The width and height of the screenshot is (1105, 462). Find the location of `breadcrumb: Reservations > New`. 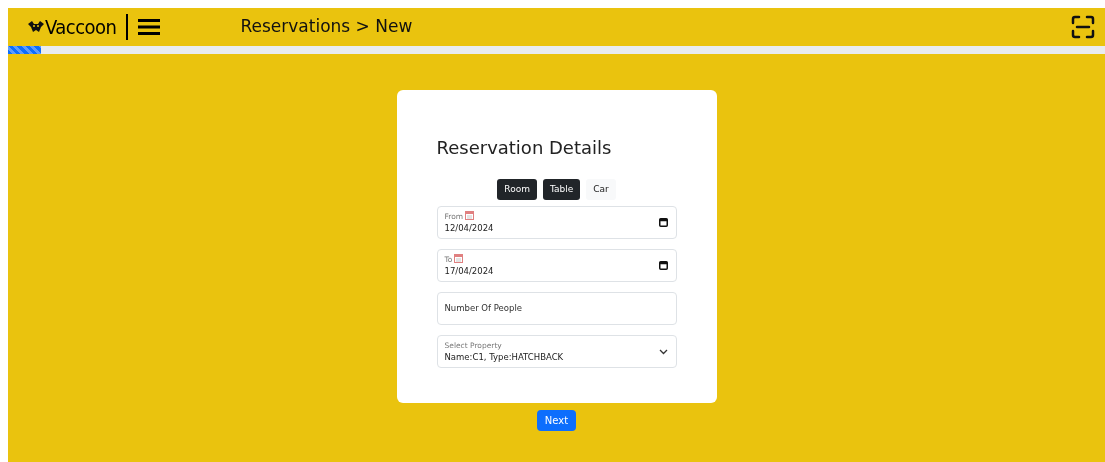

breadcrumb: Reservations > New is located at coordinates (326, 27).